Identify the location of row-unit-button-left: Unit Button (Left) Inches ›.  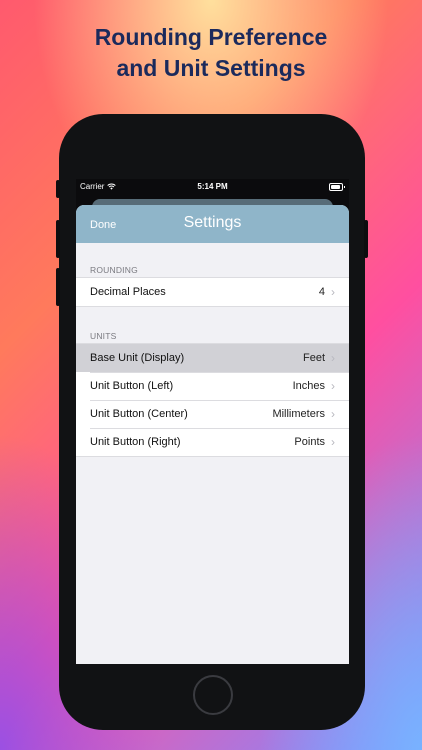
(212, 386).